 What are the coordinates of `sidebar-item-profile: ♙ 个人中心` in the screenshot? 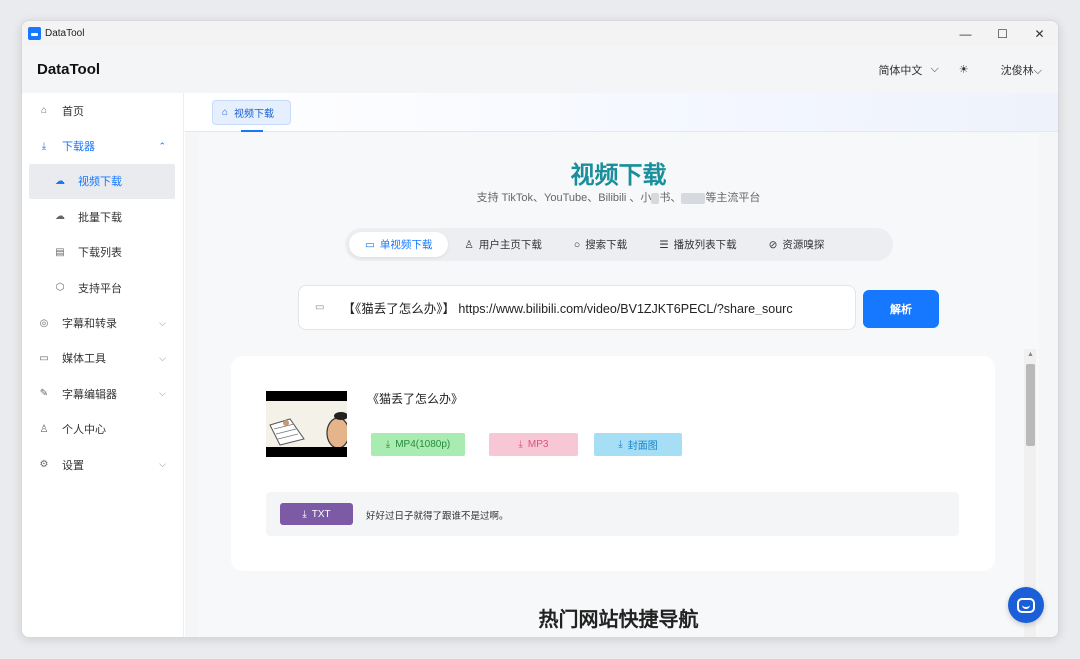 It's located at (102, 429).